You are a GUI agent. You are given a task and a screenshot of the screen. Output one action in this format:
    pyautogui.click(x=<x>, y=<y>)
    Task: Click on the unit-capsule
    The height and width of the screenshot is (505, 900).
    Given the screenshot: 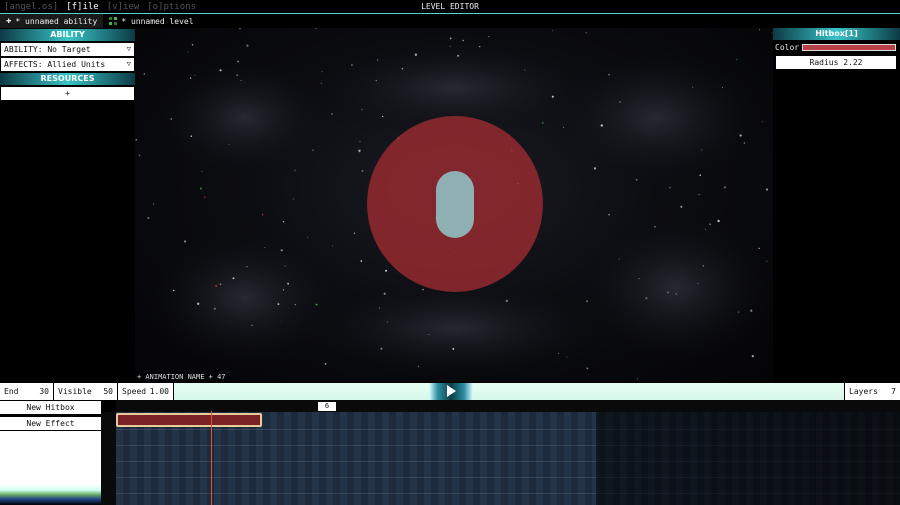 What is the action you would take?
    pyautogui.click(x=455, y=204)
    